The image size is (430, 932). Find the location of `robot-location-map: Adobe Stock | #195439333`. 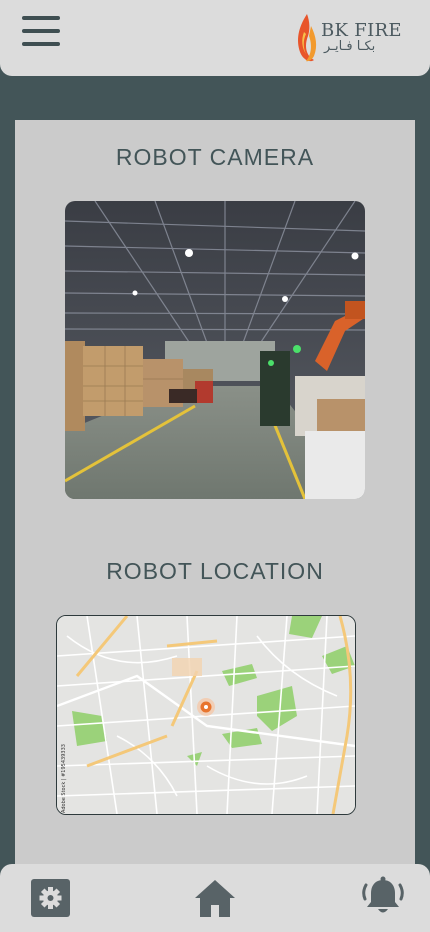

robot-location-map: Adobe Stock | #195439333 is located at coordinates (206, 715).